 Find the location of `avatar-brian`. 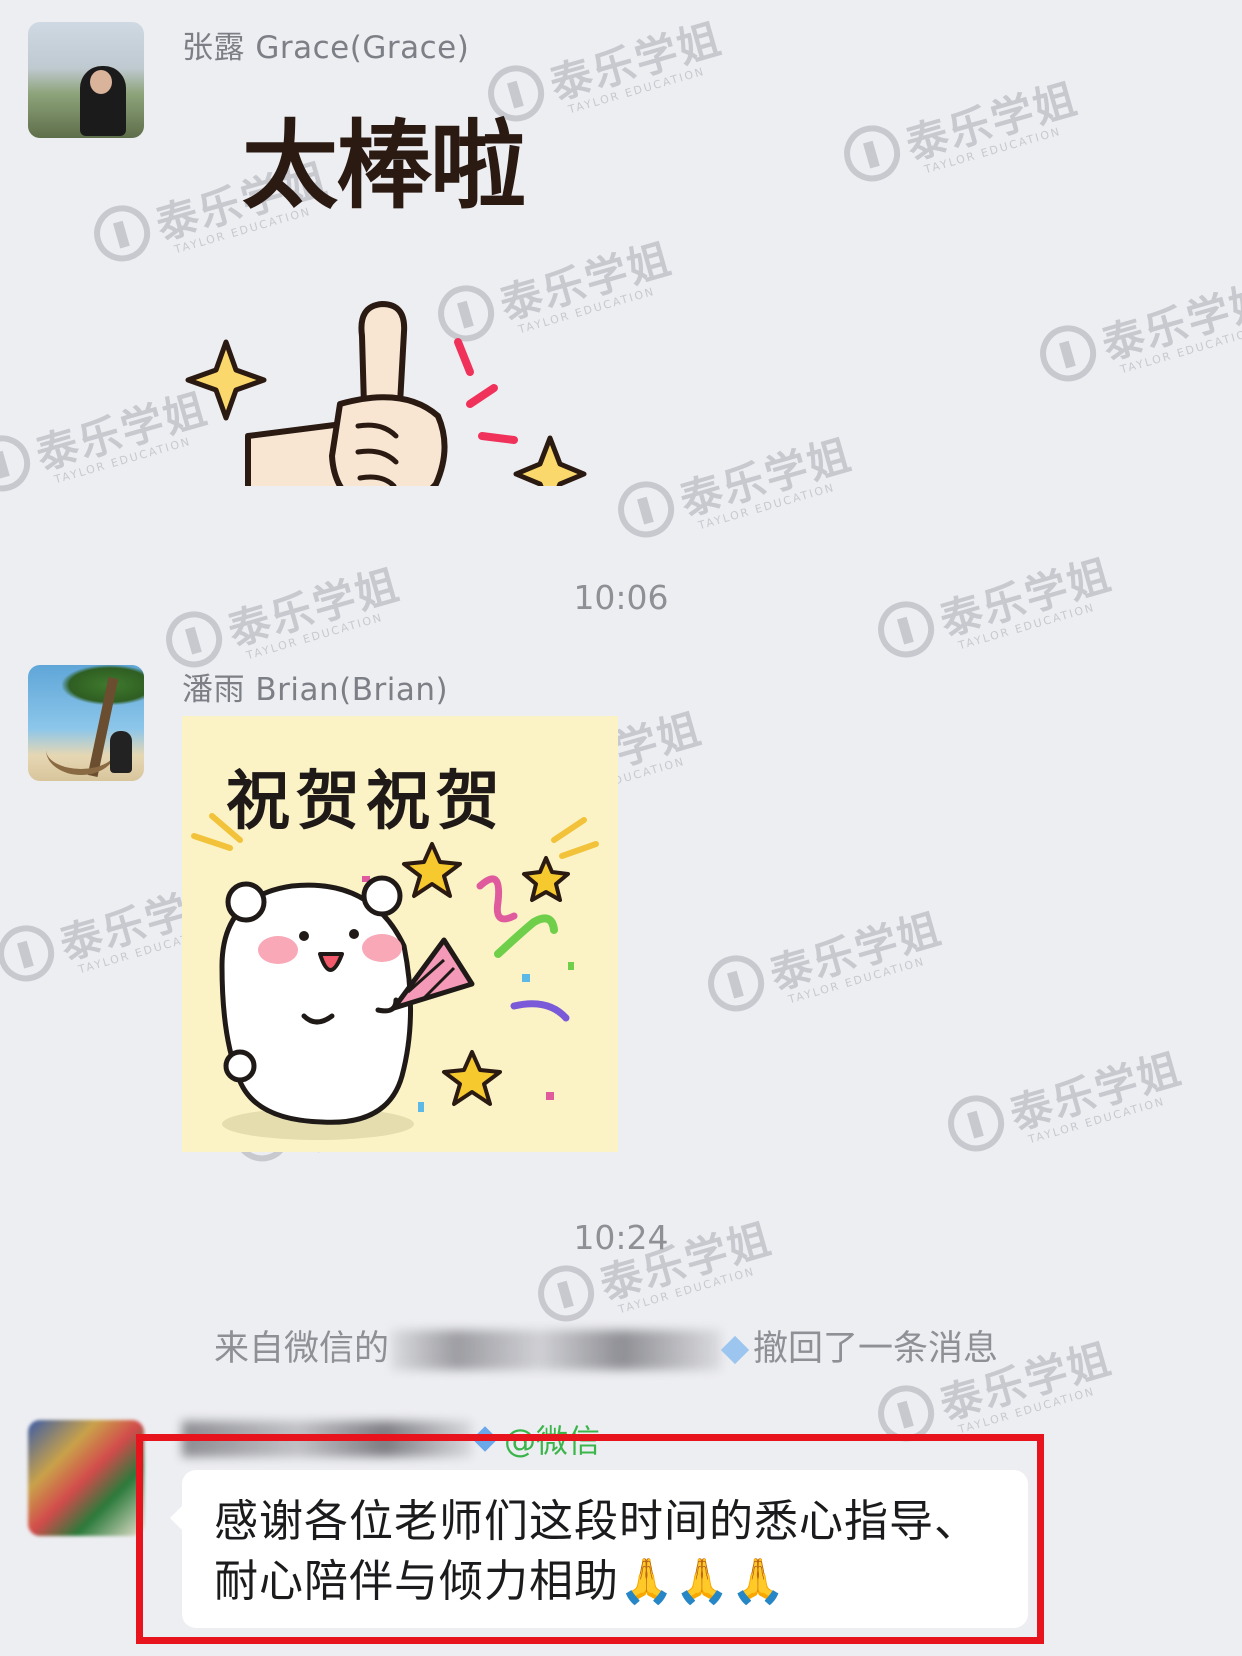

avatar-brian is located at coordinates (86, 723).